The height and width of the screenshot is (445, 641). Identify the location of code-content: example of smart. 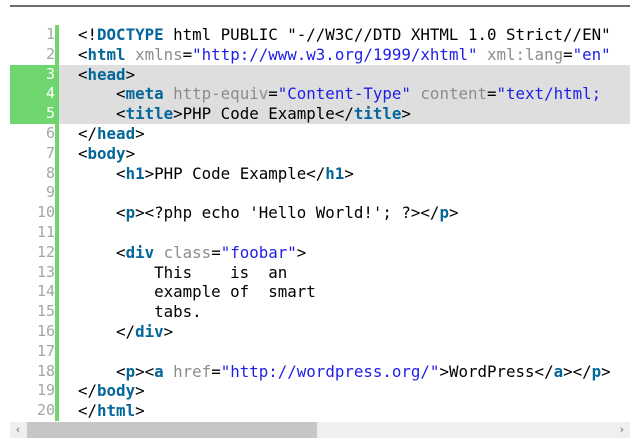
(197, 292).